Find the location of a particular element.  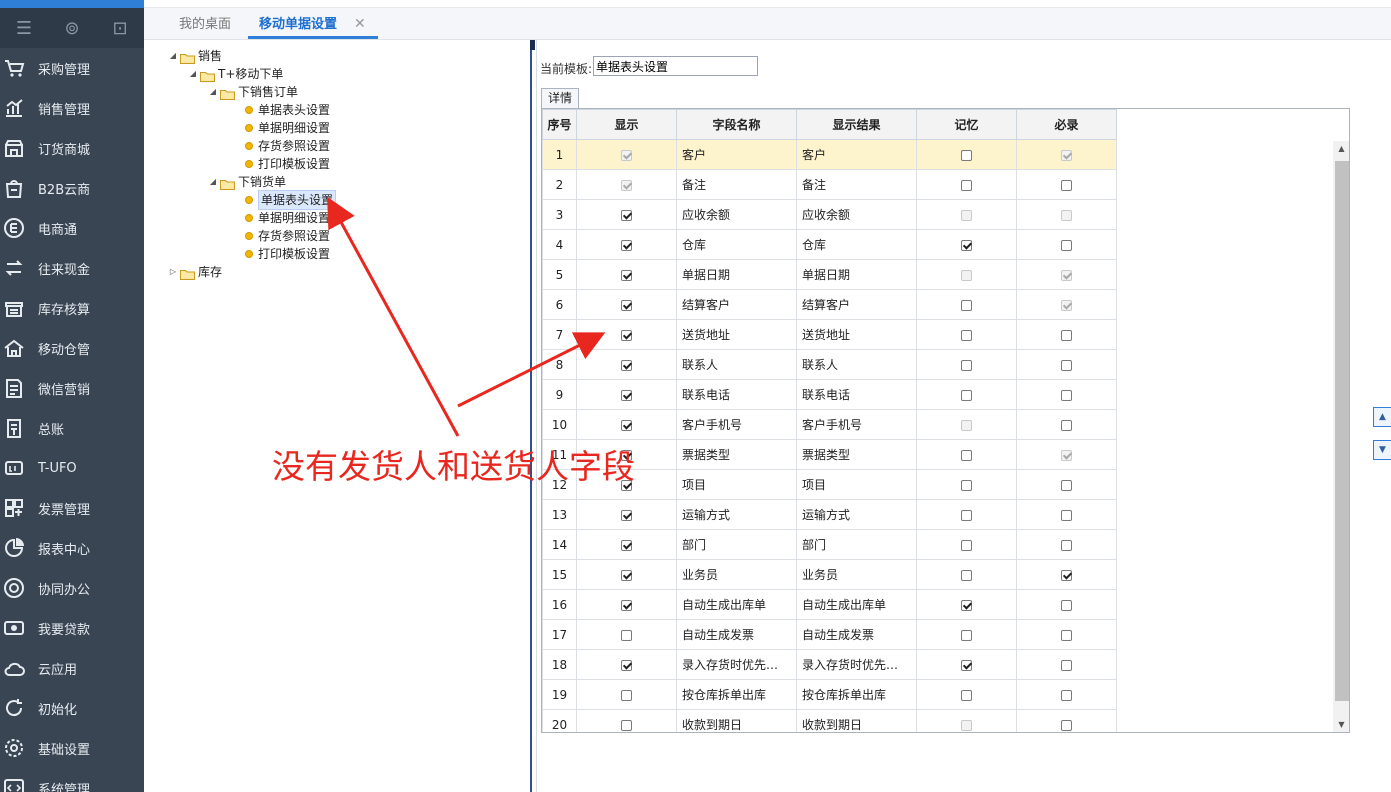

display-result: 客户手机号 is located at coordinates (856, 424).